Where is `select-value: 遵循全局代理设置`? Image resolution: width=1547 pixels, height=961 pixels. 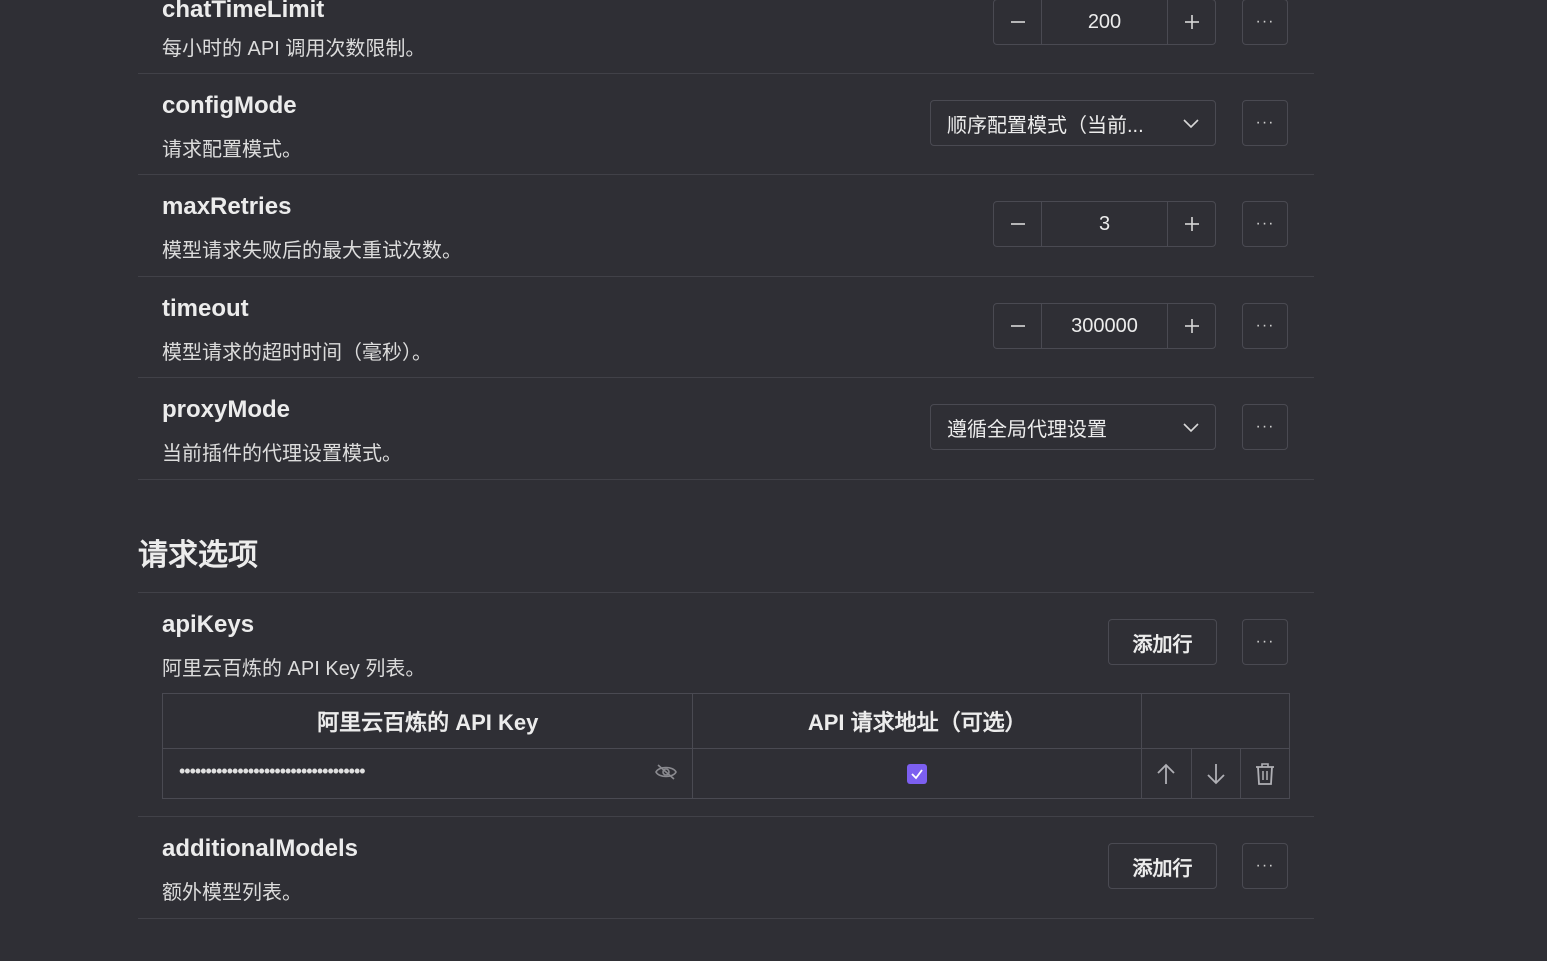
select-value: 遵循全局代理设置 is located at coordinates (1027, 429).